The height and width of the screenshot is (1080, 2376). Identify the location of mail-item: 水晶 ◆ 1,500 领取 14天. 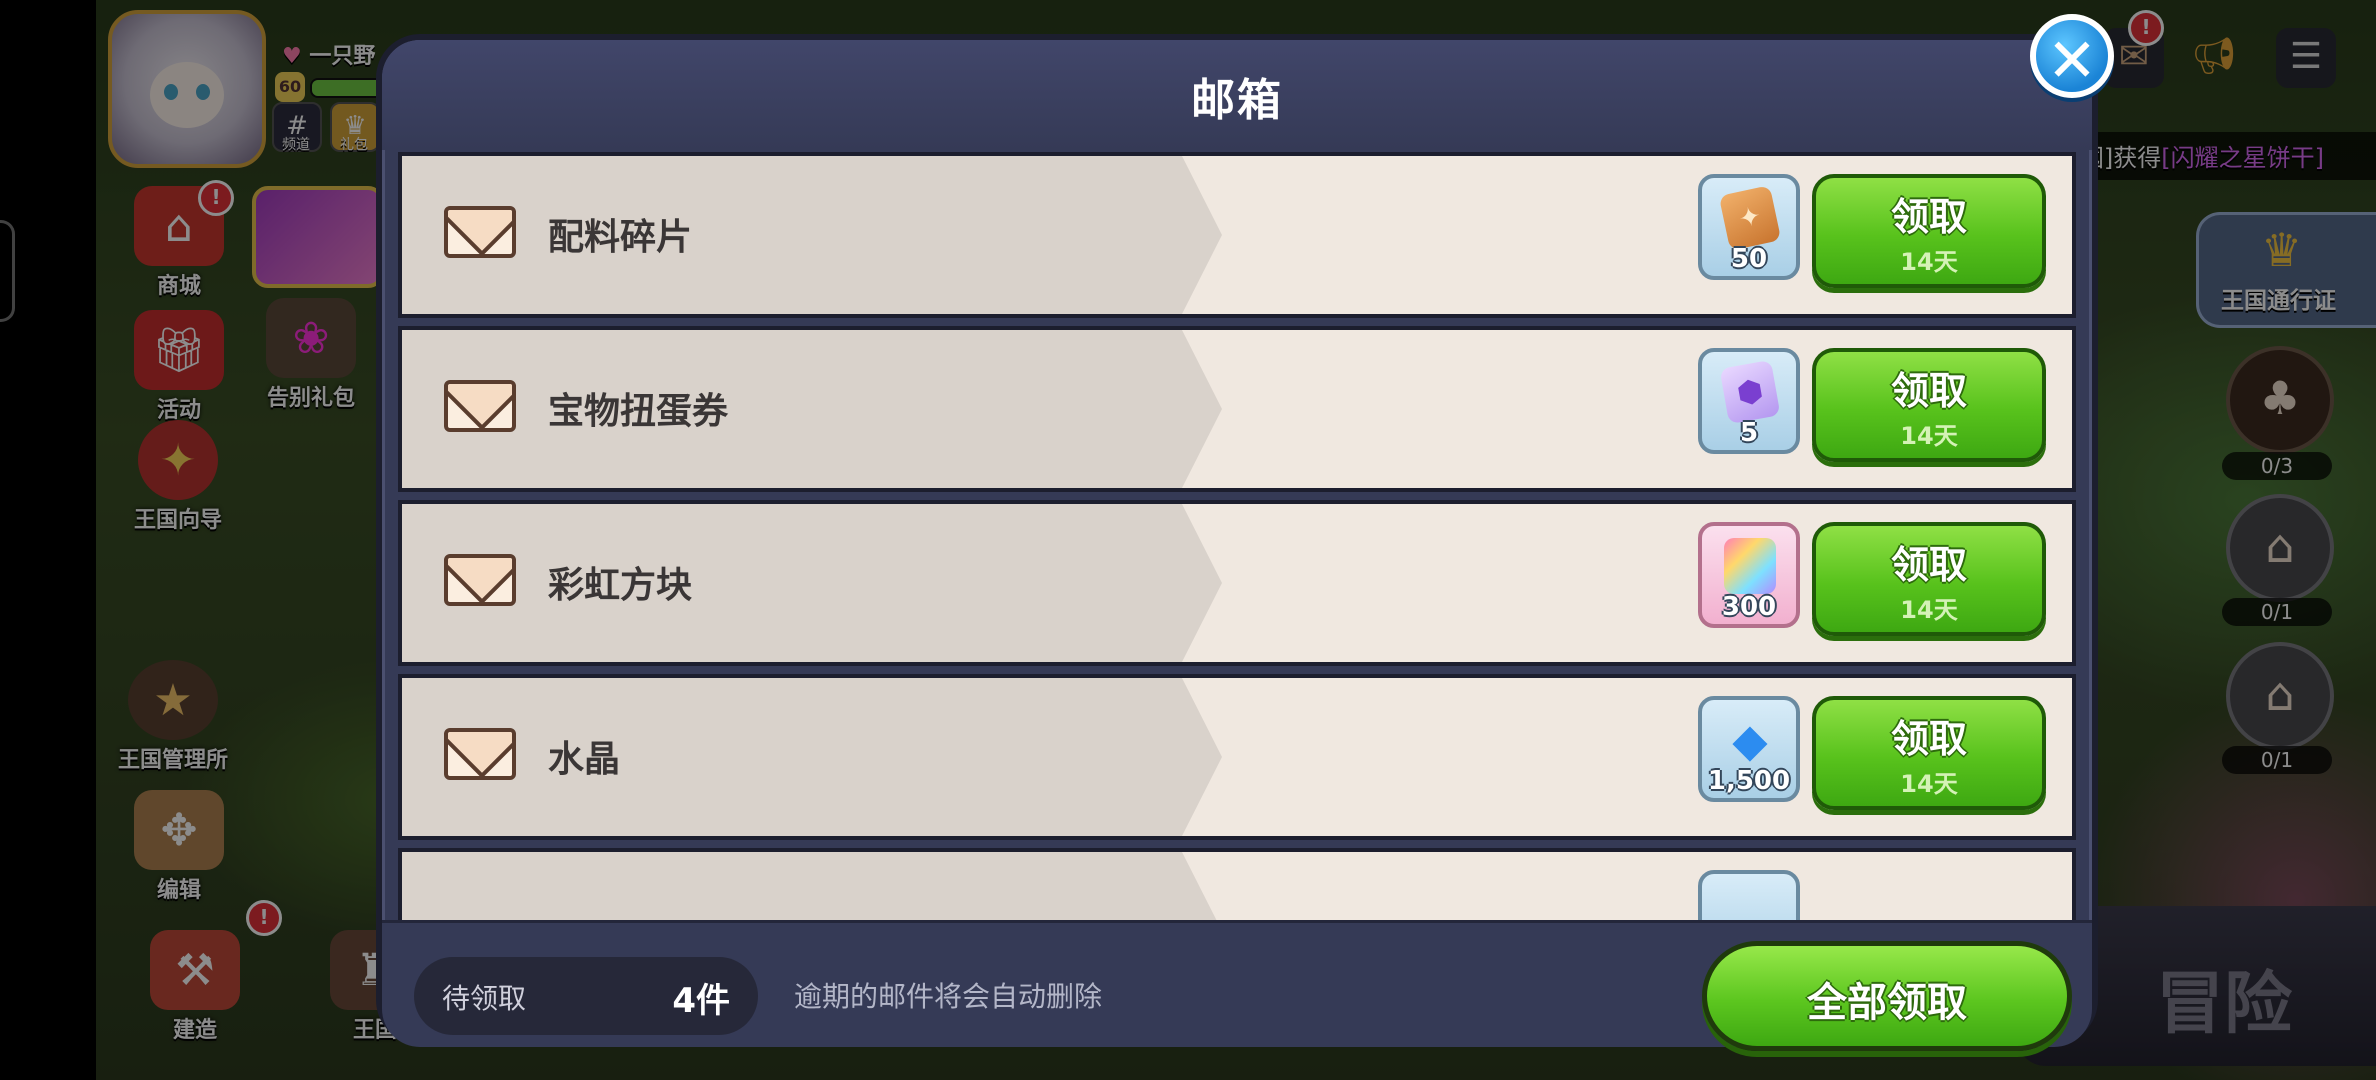
(1237, 757).